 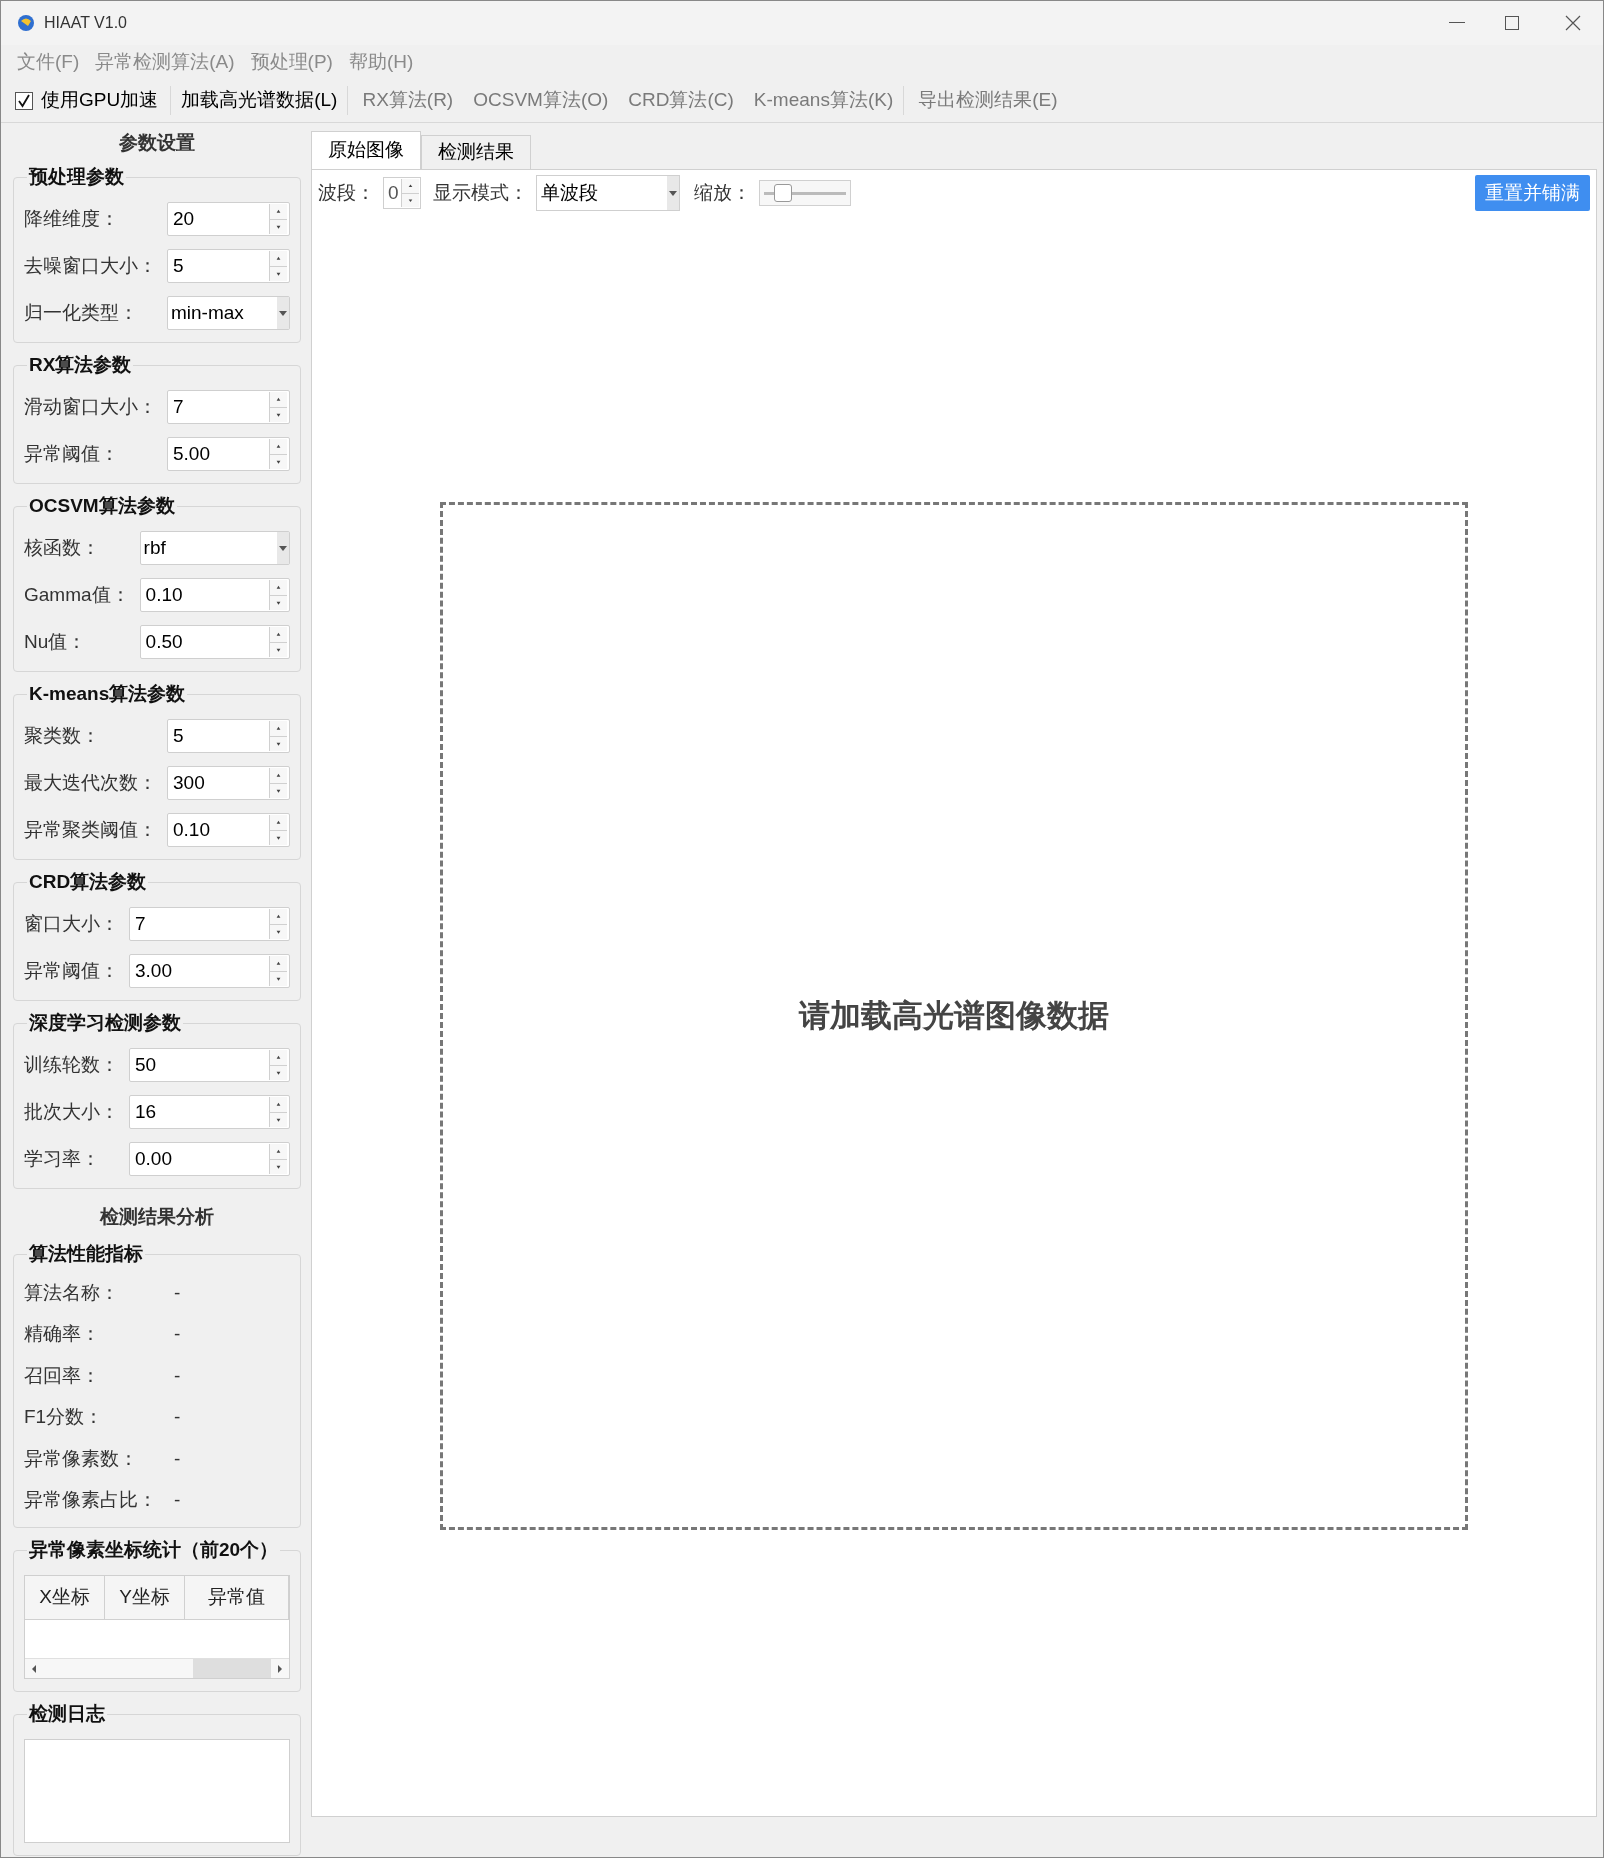 I want to click on field-label: 聚类数：, so click(x=62, y=735).